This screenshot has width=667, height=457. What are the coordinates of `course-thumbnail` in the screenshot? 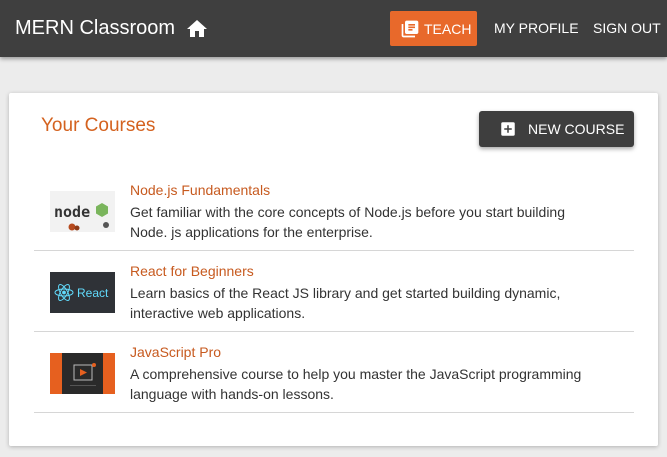 It's located at (82, 373).